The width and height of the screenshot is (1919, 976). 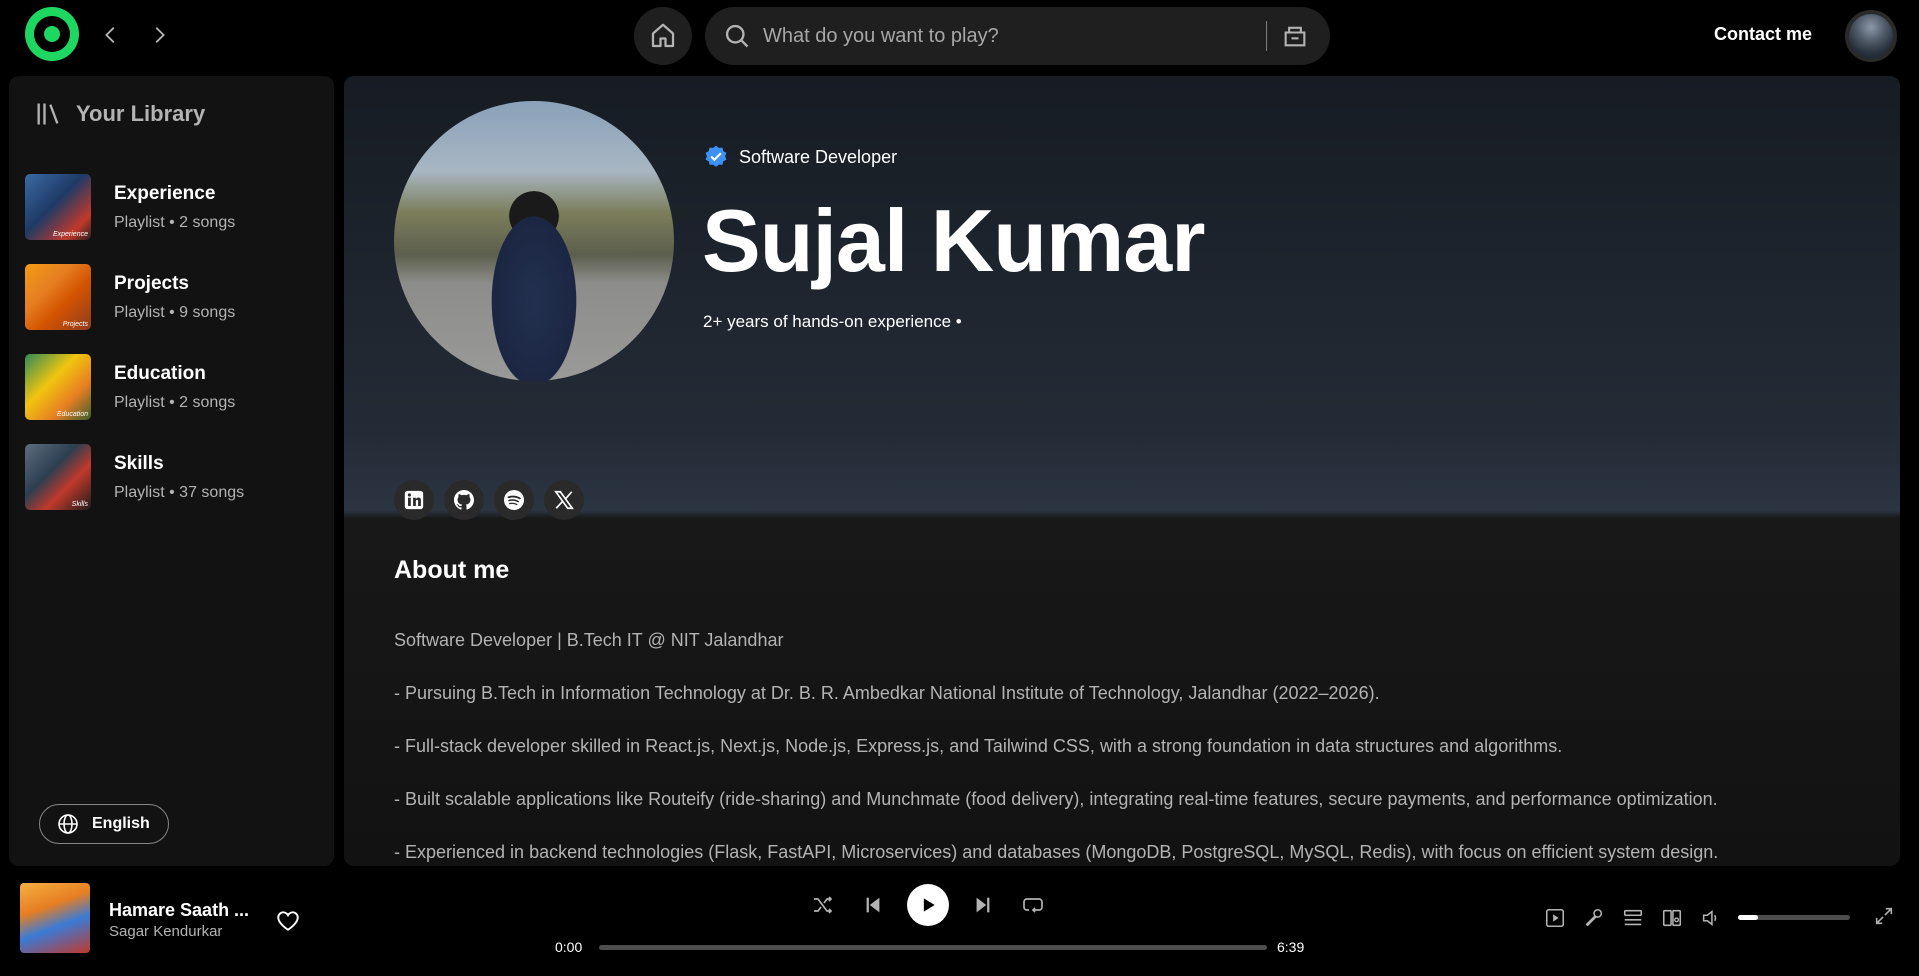 I want to click on home-button, so click(x=663, y=36).